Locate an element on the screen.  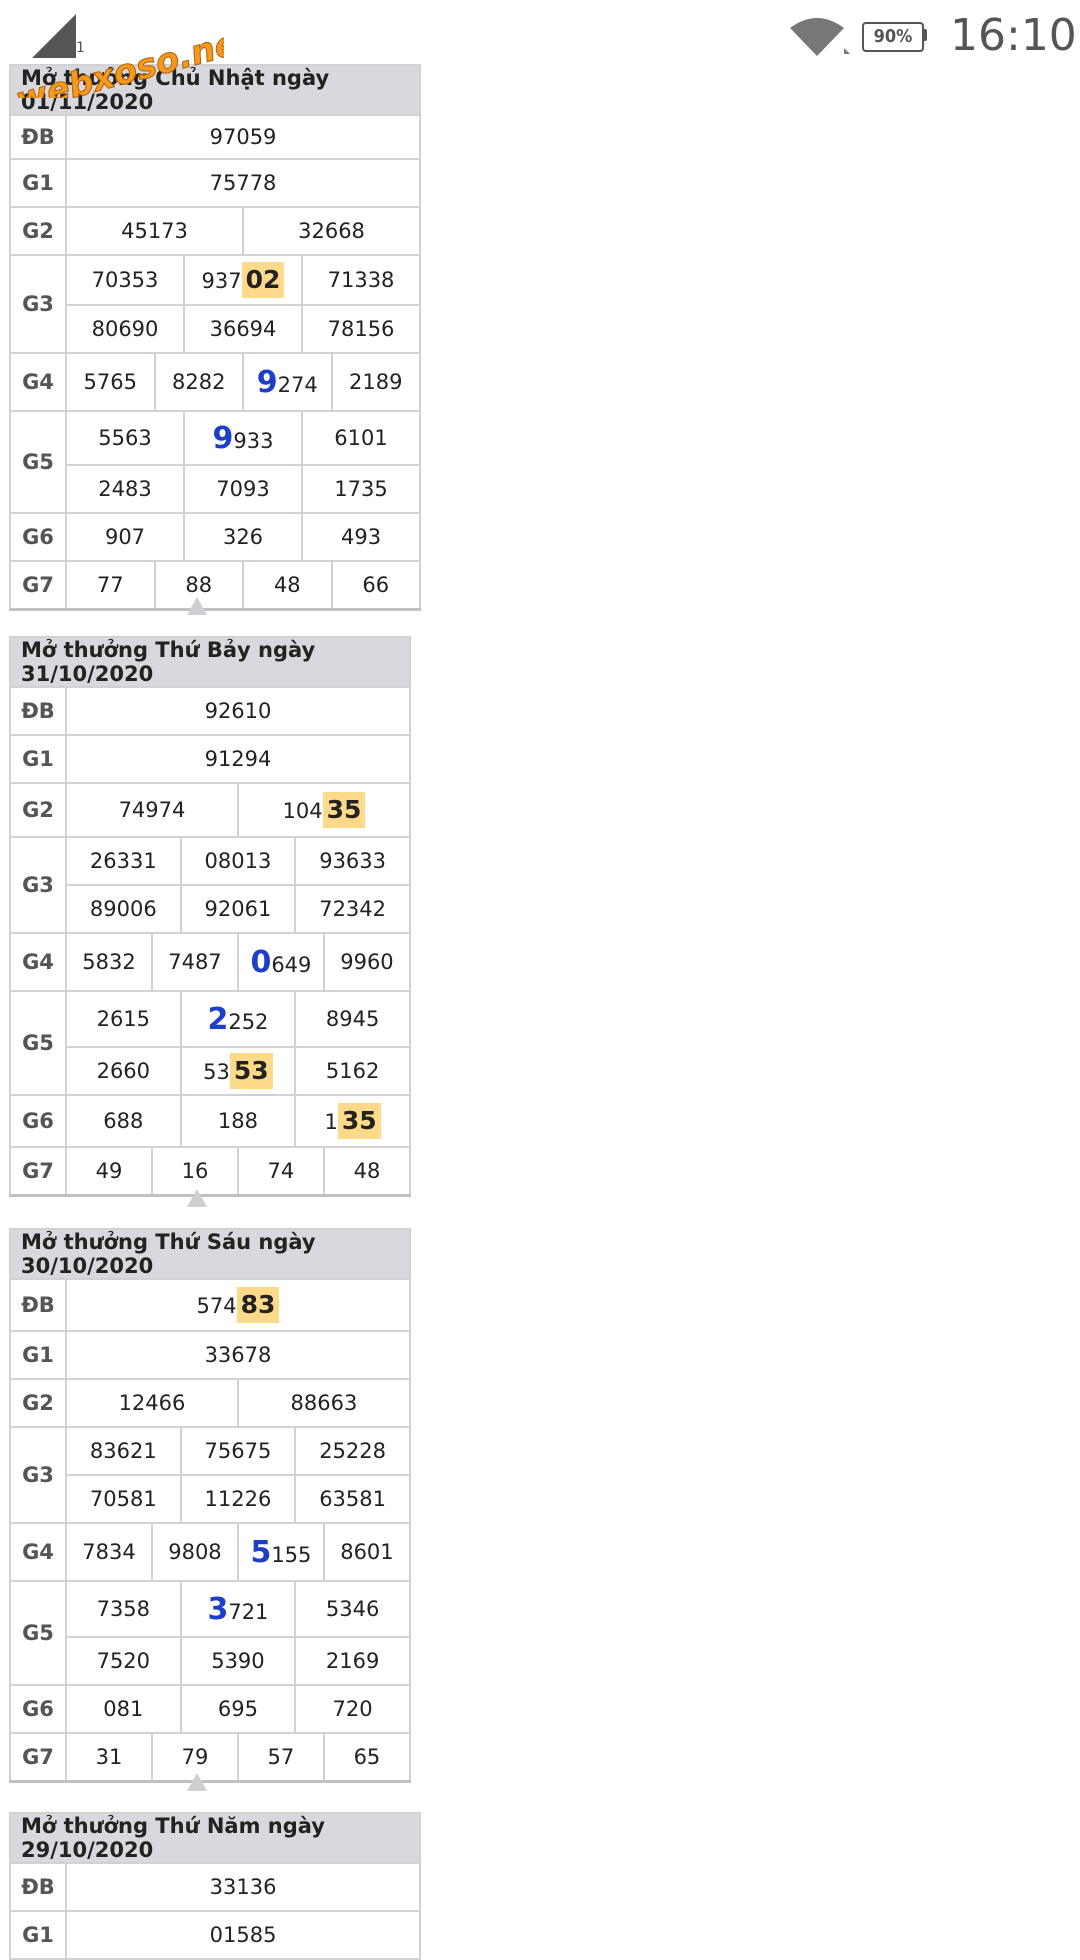
prize-row: ĐB 574 83 is located at coordinates (210, 1305).